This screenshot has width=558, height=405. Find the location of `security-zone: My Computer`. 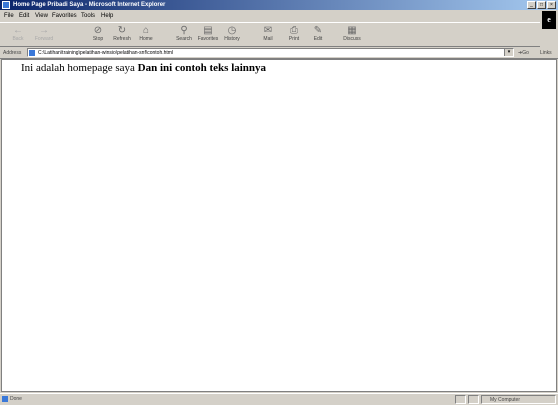

security-zone: My Computer is located at coordinates (518, 399).